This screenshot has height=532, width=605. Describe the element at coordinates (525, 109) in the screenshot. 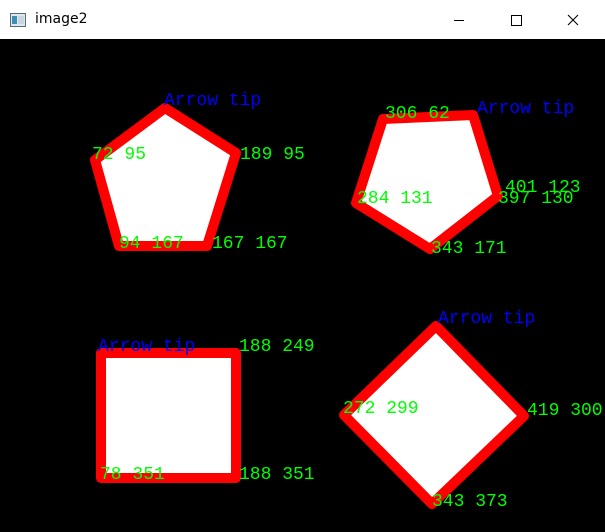

I see `pentagon-right-tip-label: Arrow tip` at that location.